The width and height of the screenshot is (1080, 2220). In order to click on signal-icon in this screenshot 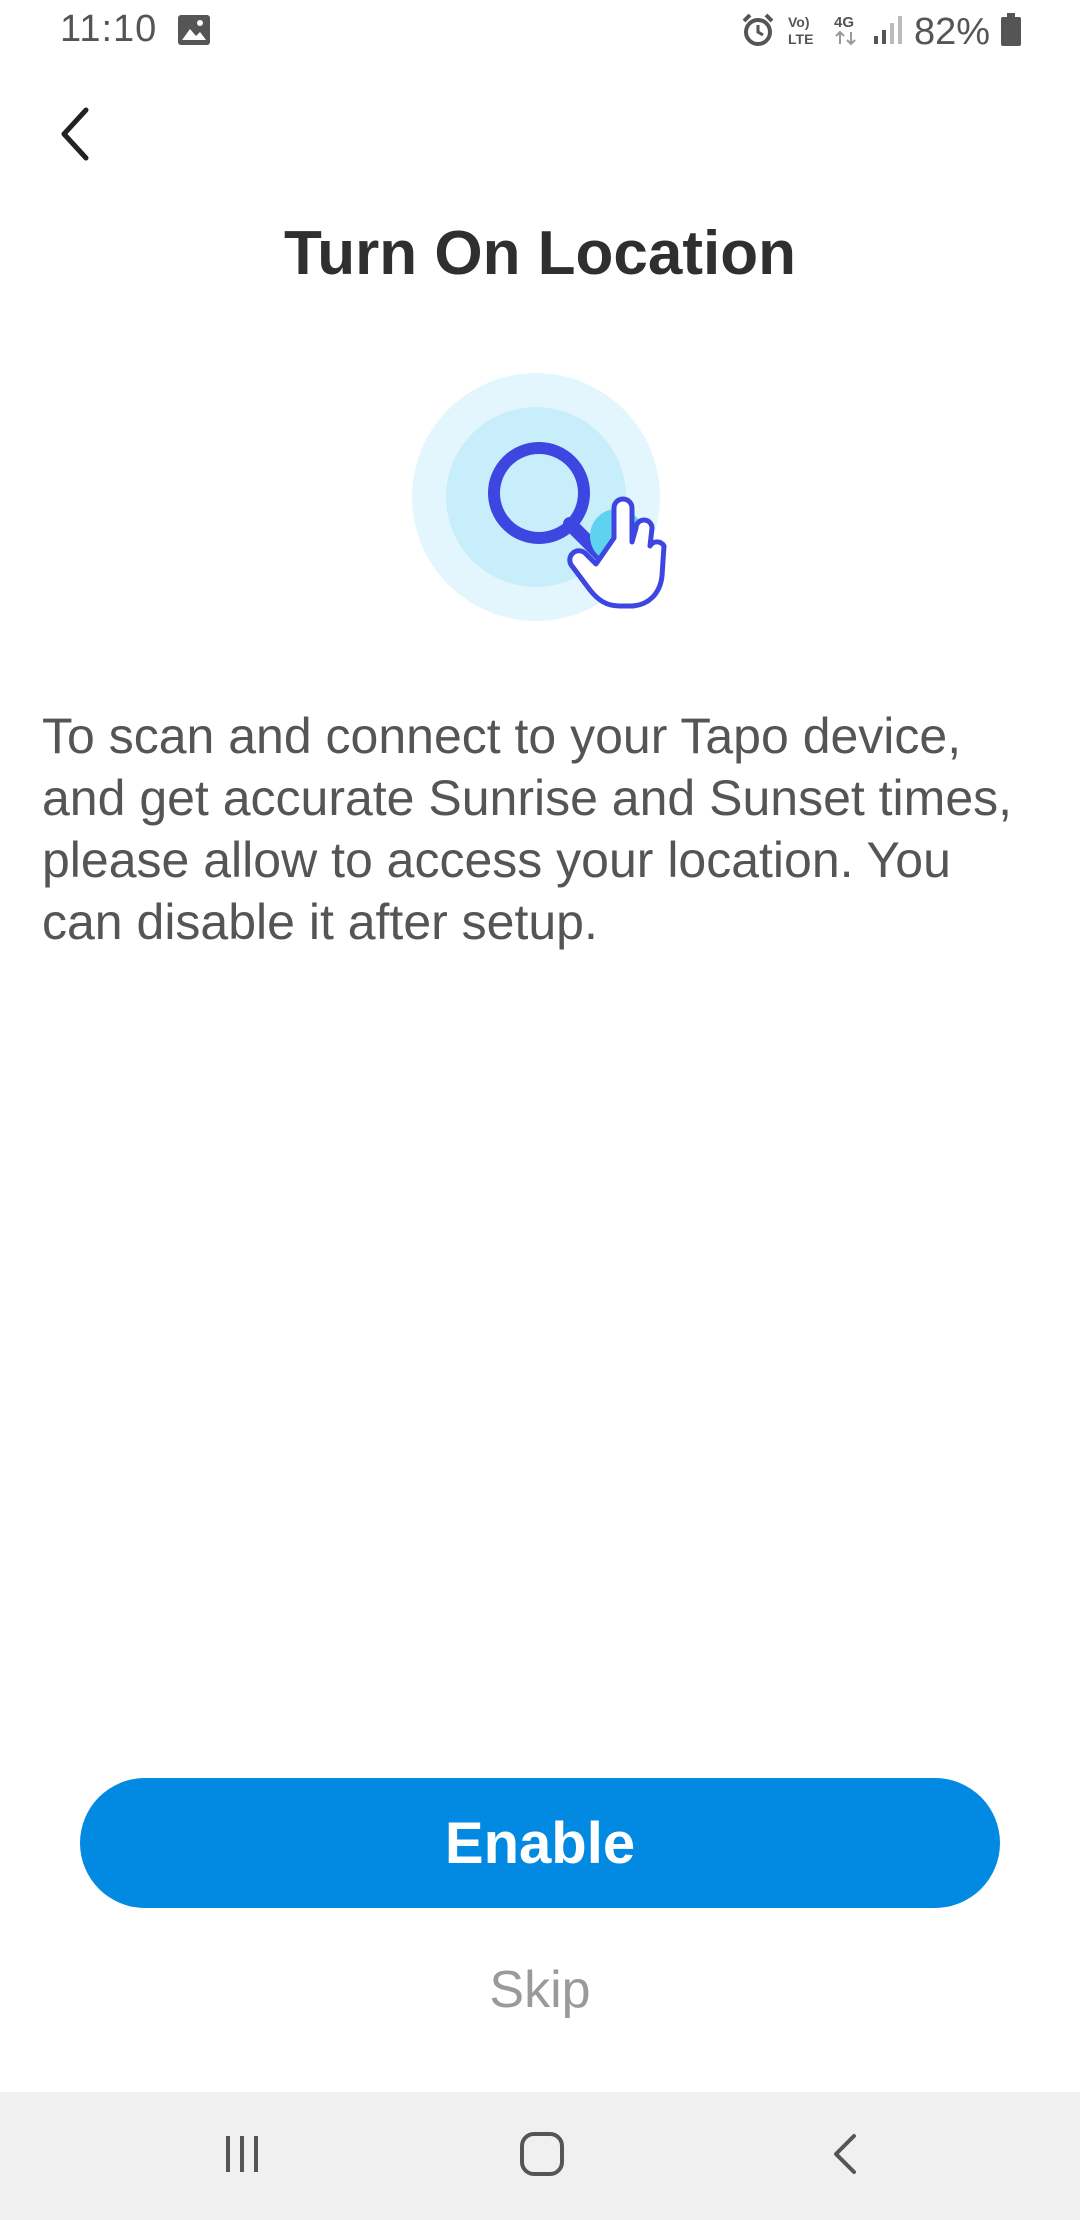, I will do `click(888, 32)`.